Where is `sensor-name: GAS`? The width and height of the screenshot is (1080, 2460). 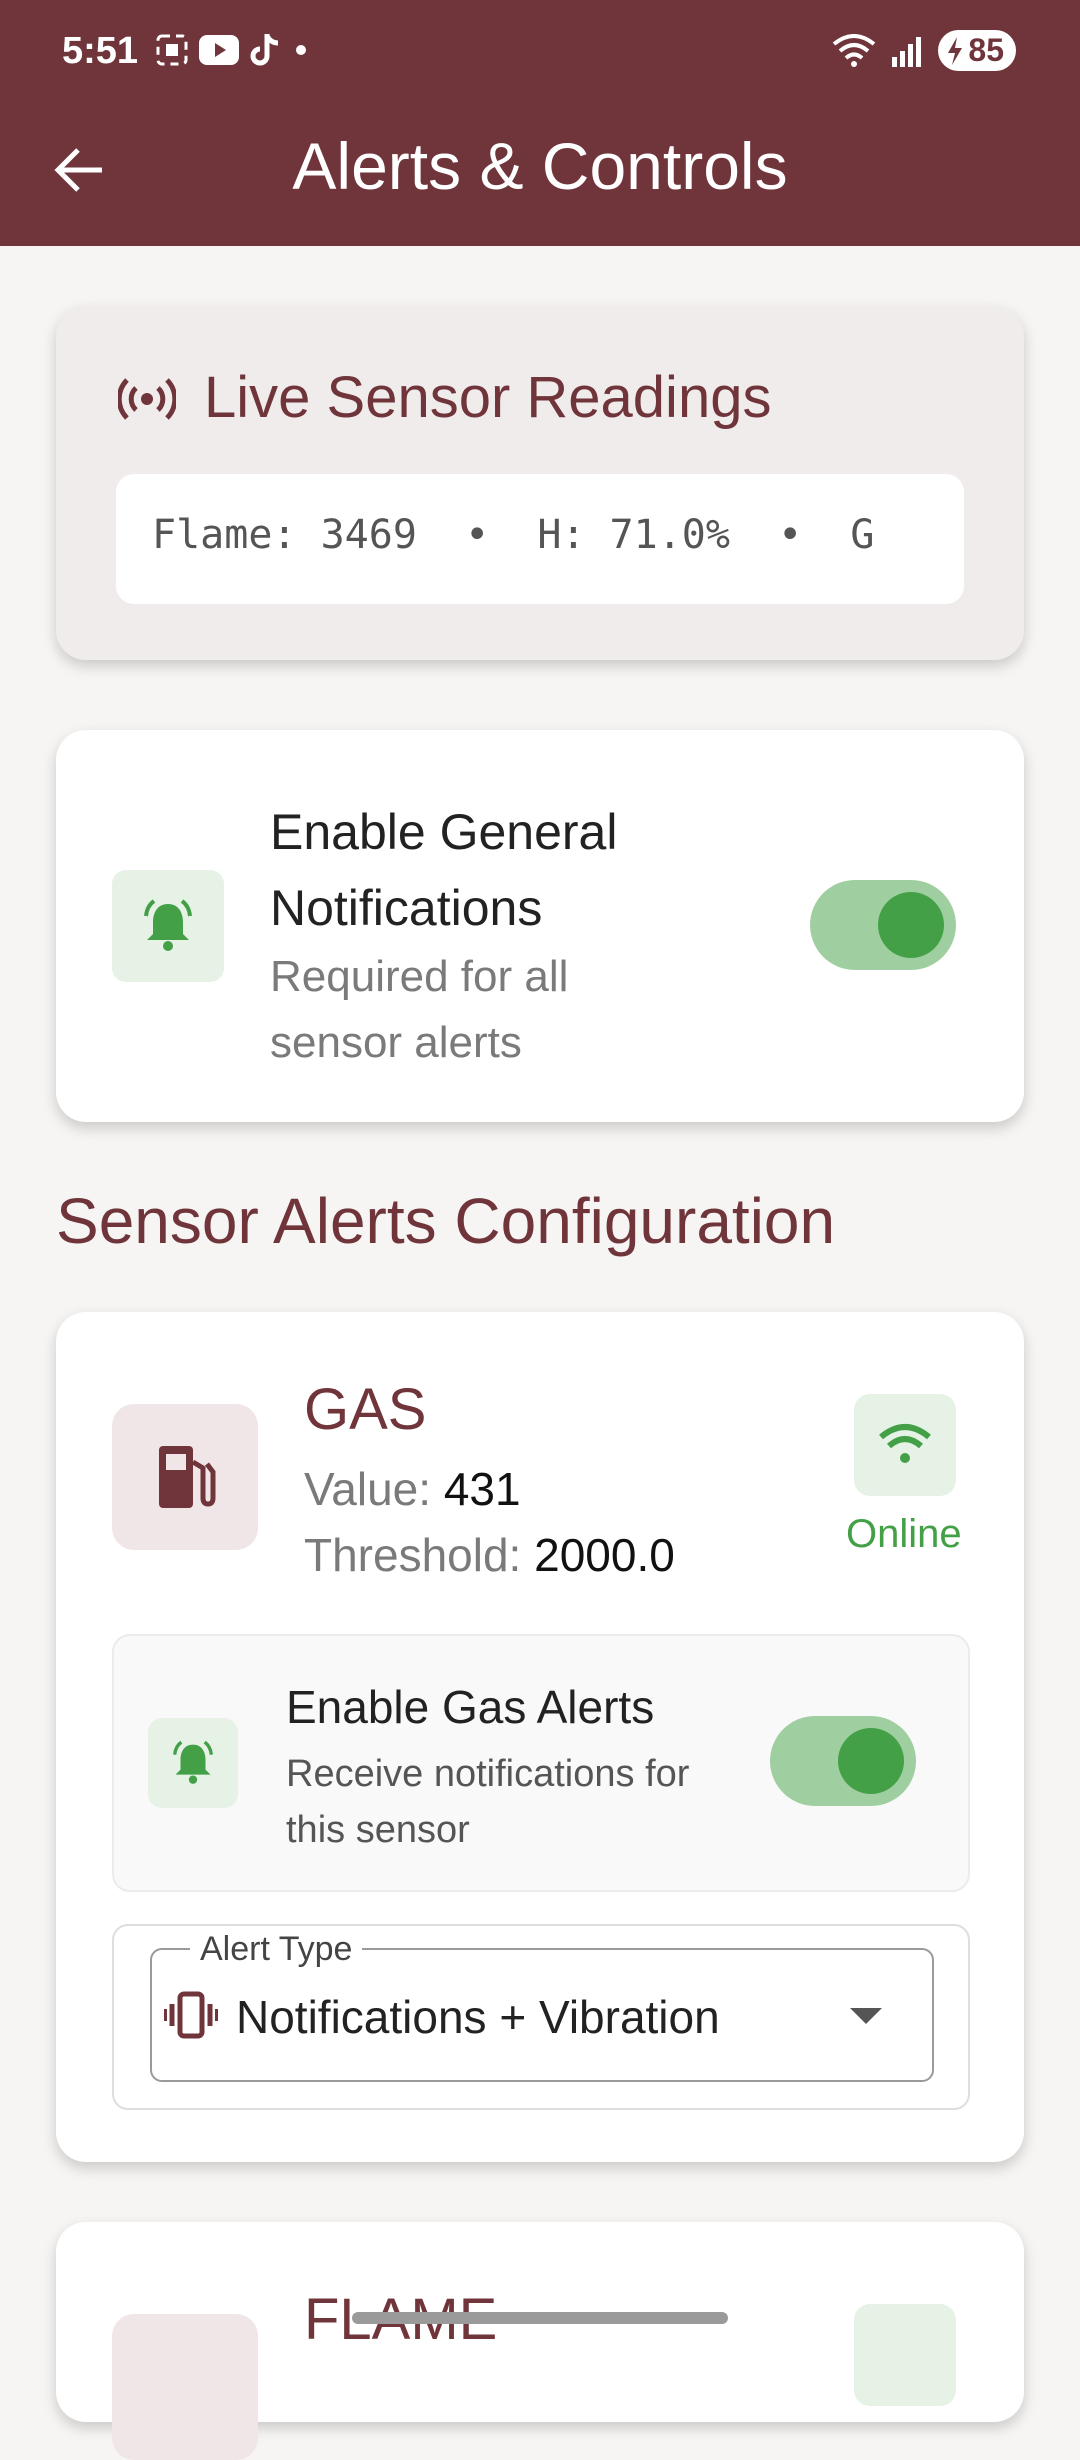
sensor-name: GAS is located at coordinates (365, 1409).